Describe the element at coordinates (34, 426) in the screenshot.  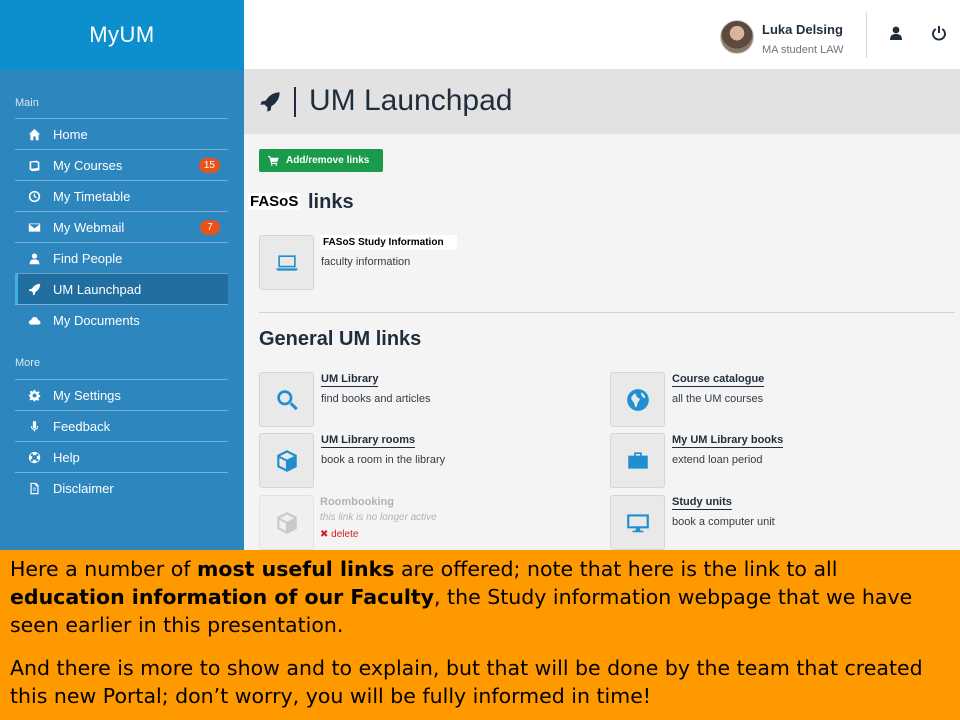
I see `microphone-icon` at that location.